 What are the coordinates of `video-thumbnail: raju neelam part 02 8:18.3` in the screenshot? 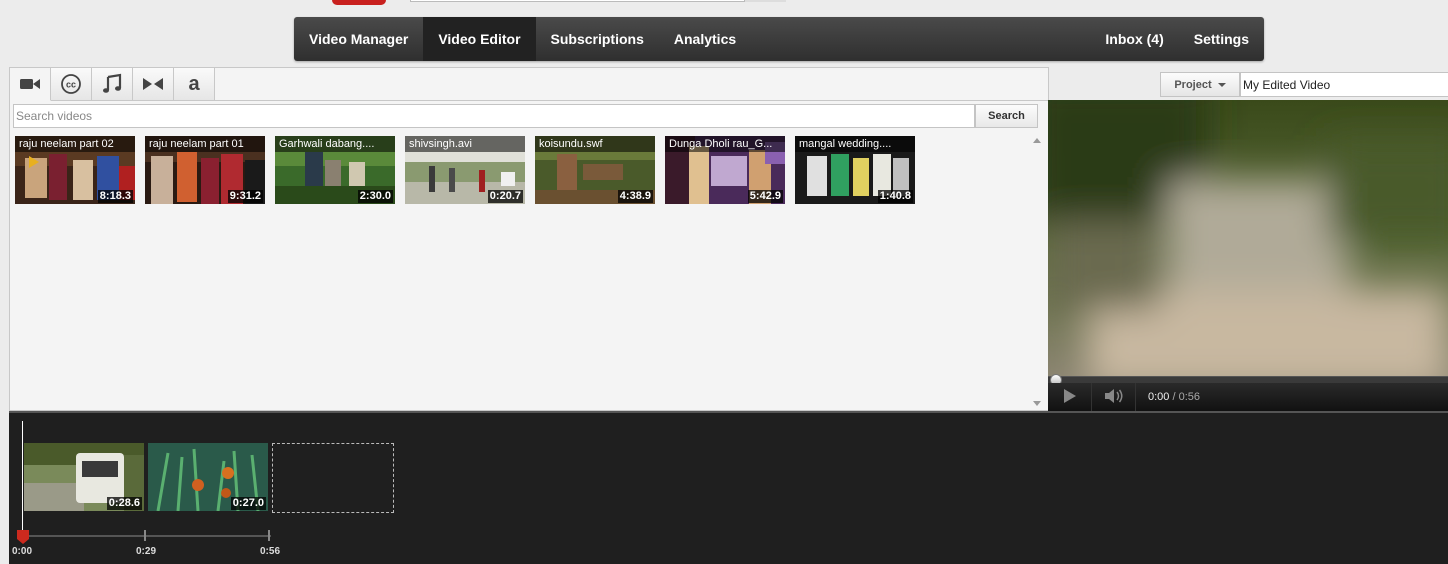 It's located at (75, 170).